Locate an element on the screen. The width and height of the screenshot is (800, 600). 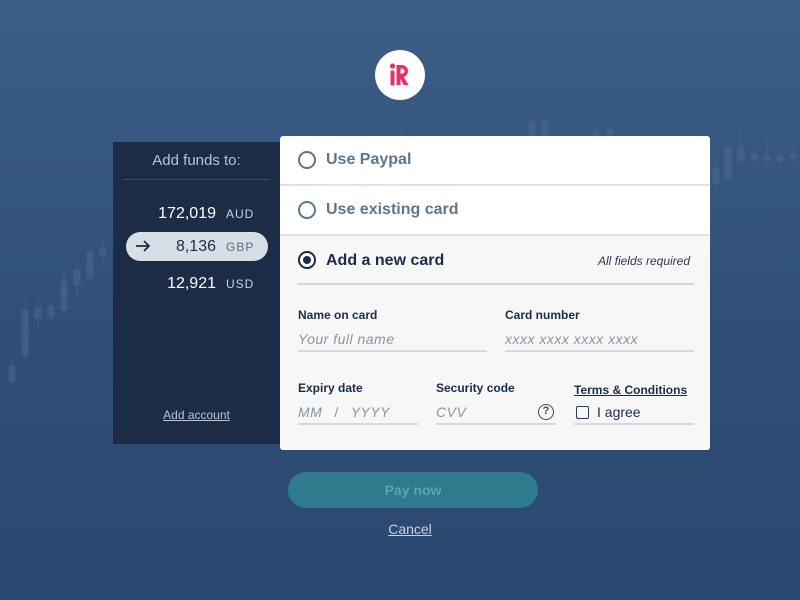
account-row-gbp: 8,136 GBP is located at coordinates (197, 246).